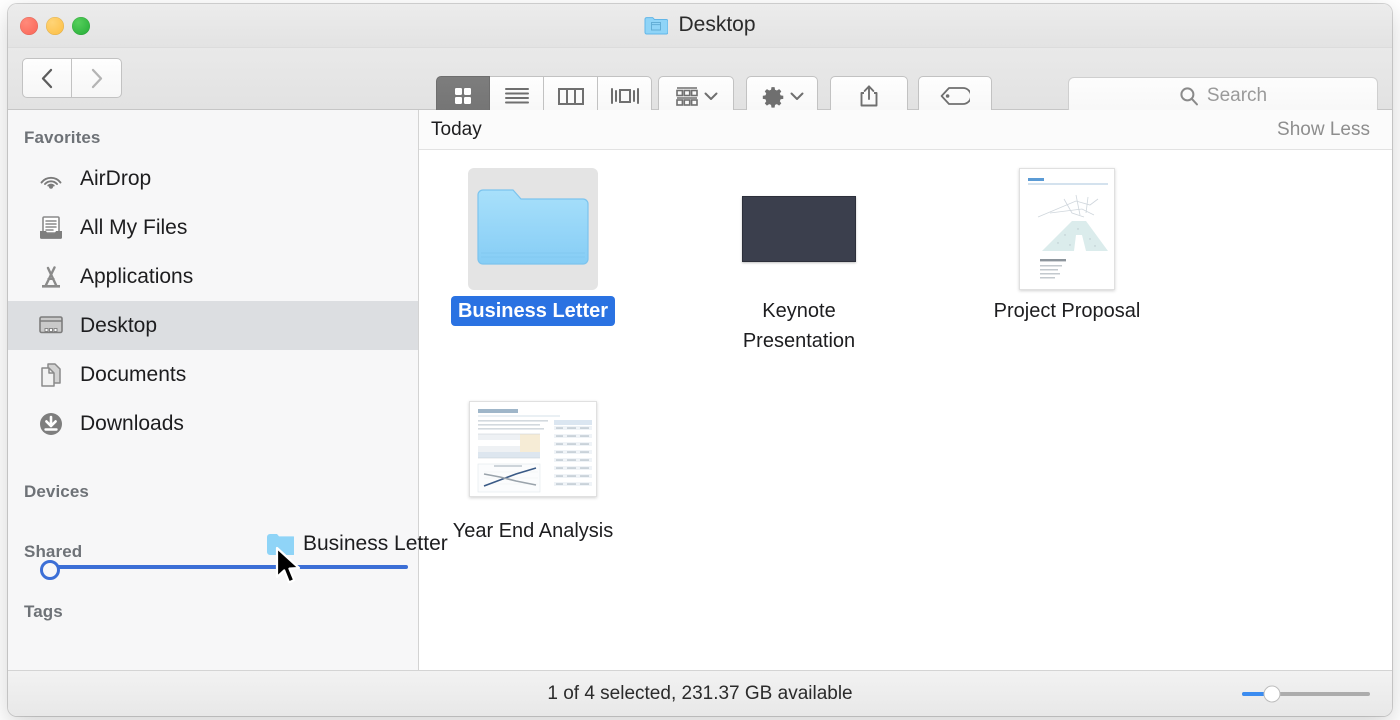 The width and height of the screenshot is (1400, 720). Describe the element at coordinates (1323, 130) in the screenshot. I see `show-less-button: Show Less` at that location.